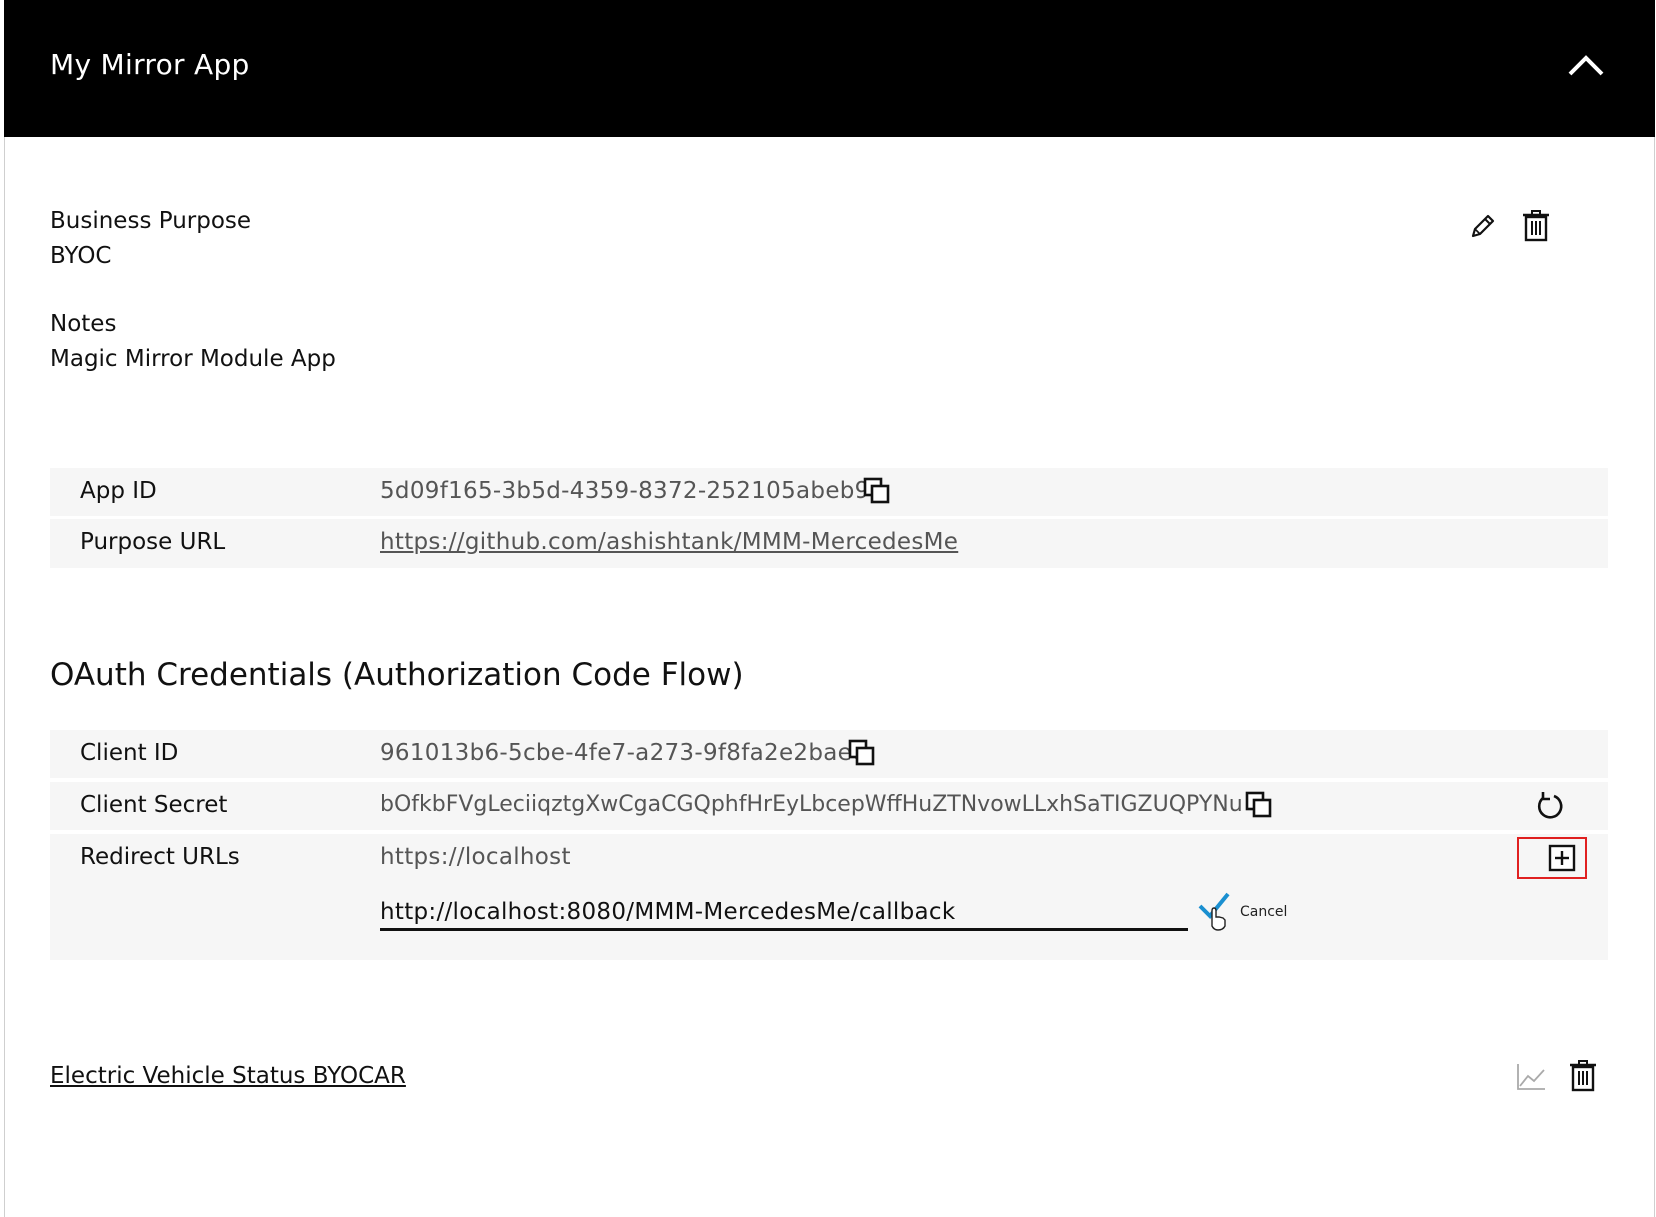  I want to click on notes-label: Notes, so click(83, 324).